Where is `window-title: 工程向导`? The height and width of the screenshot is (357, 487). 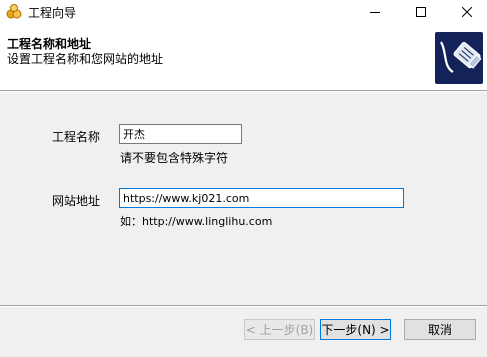
window-title: 工程向导 is located at coordinates (52, 13).